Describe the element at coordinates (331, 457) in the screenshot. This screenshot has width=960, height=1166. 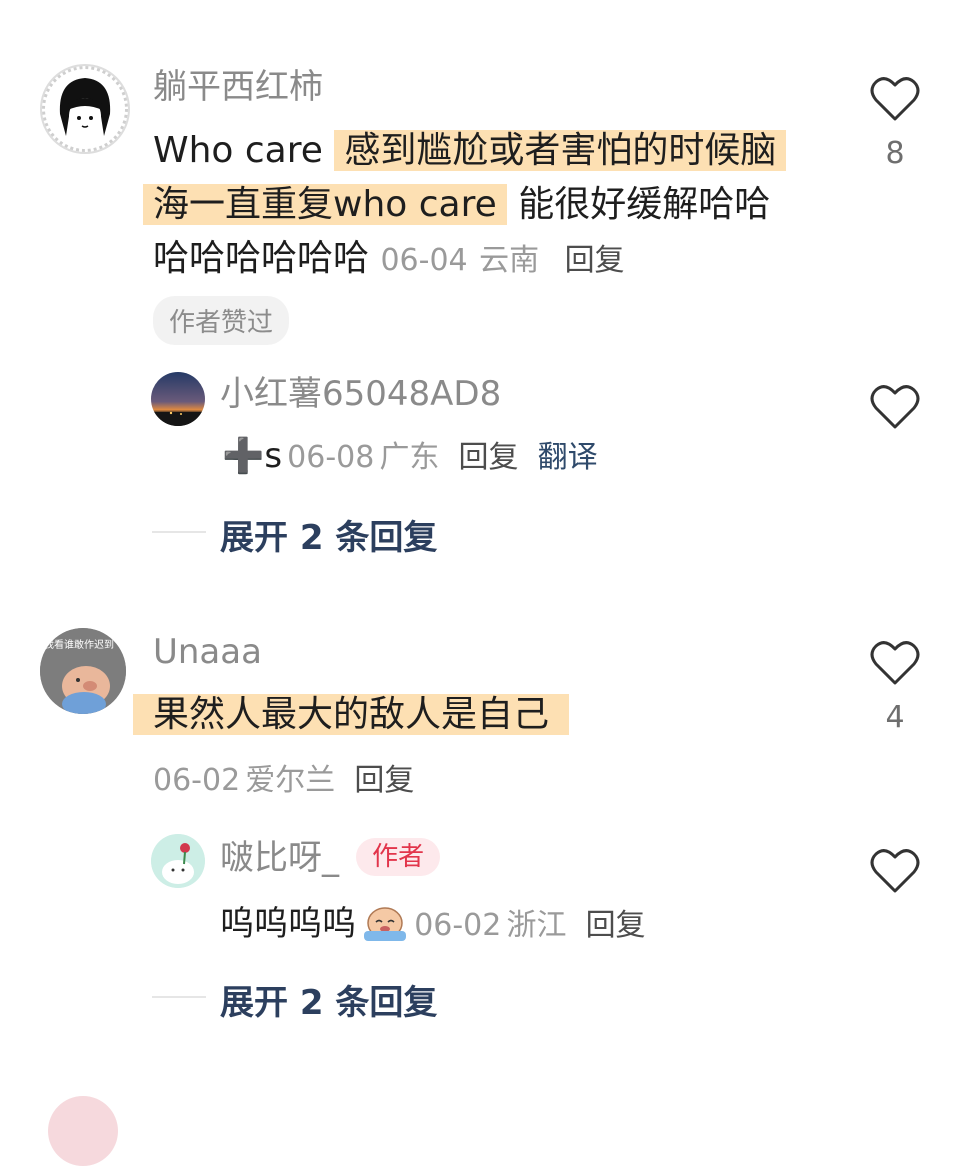
I see `reply-date: 06-08` at that location.